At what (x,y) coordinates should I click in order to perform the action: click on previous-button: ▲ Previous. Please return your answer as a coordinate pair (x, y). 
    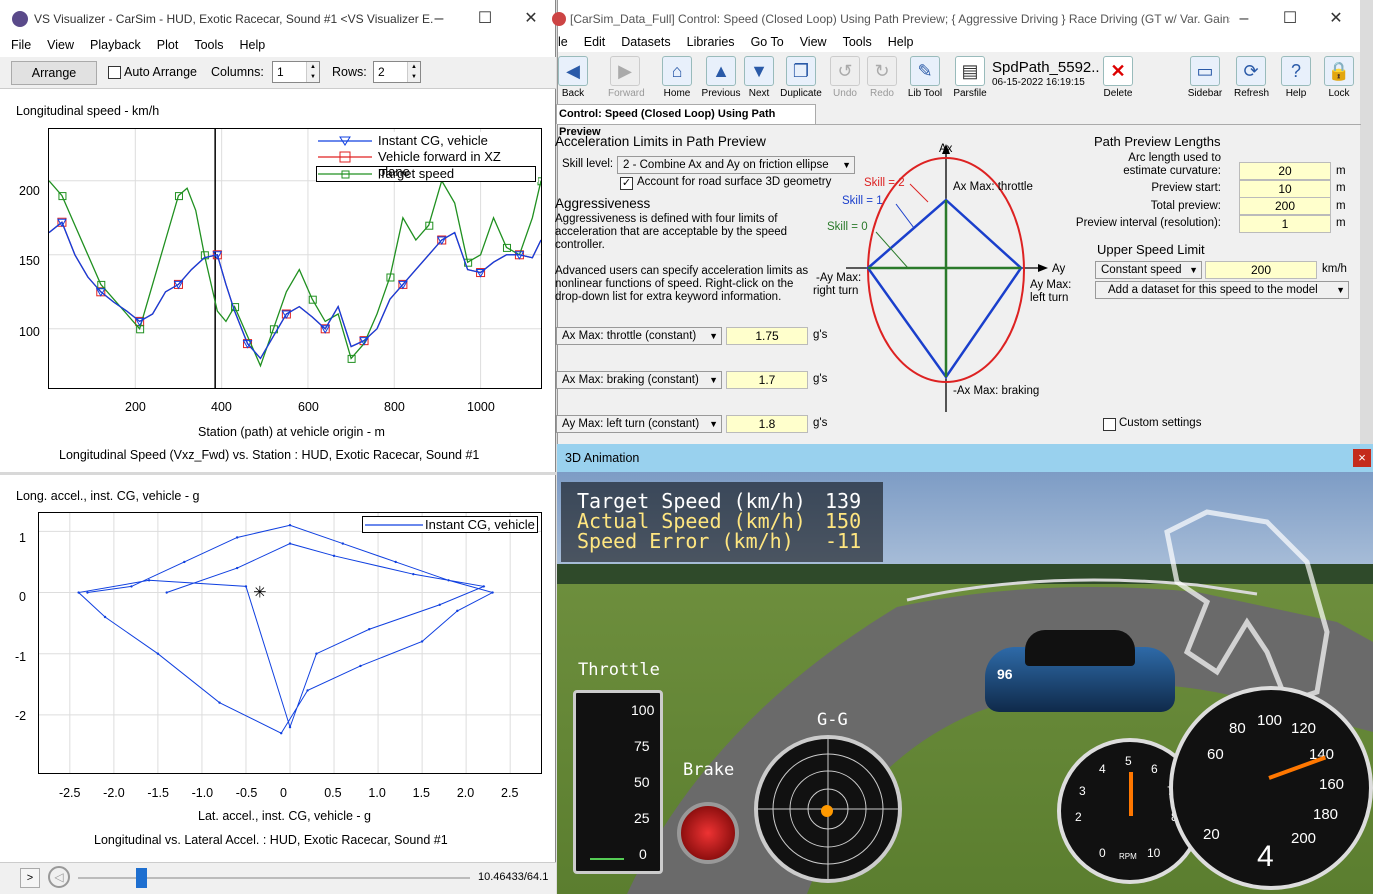
    Looking at the image, I should click on (721, 77).